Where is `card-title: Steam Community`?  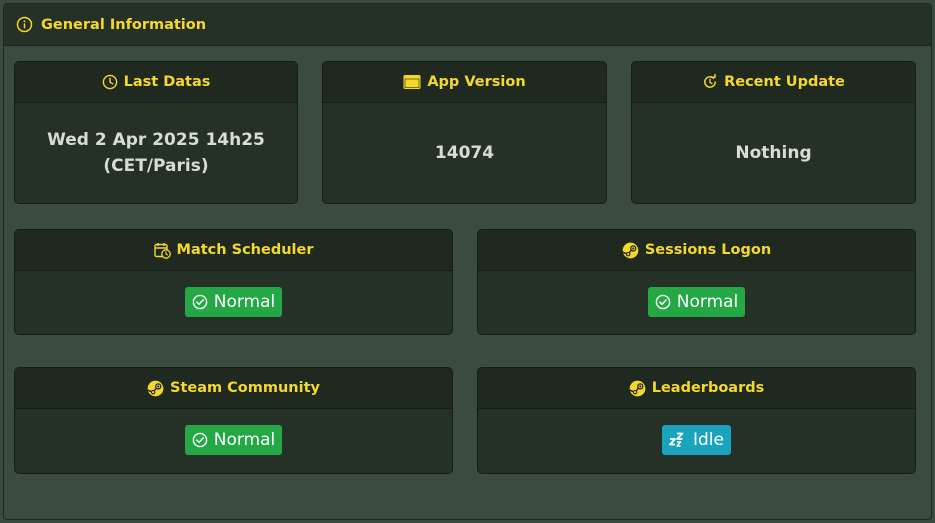 card-title: Steam Community is located at coordinates (245, 388).